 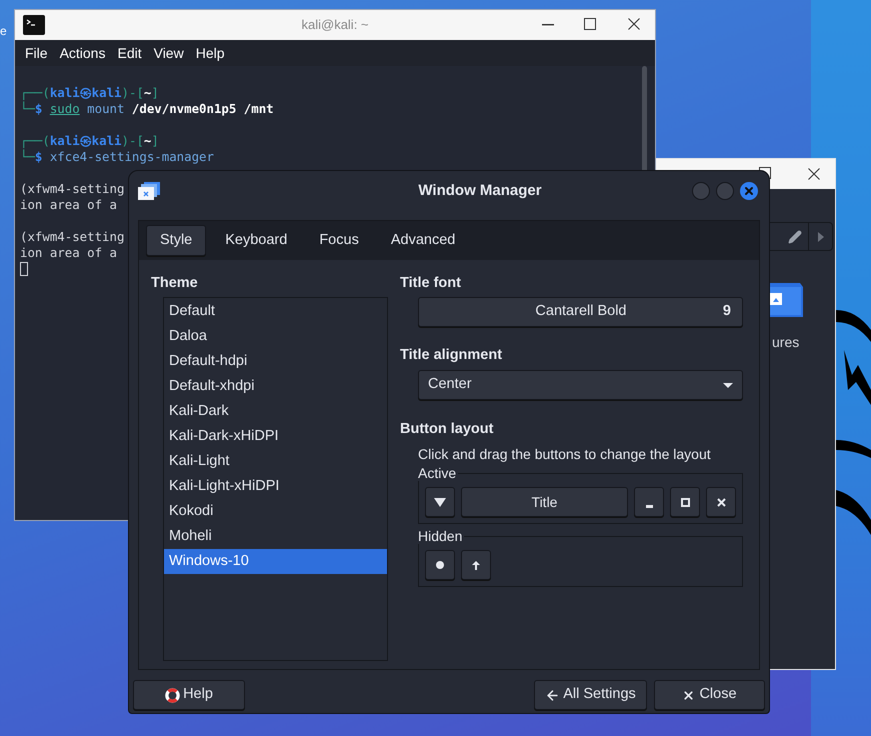 I want to click on title-button: Title, so click(x=544, y=502).